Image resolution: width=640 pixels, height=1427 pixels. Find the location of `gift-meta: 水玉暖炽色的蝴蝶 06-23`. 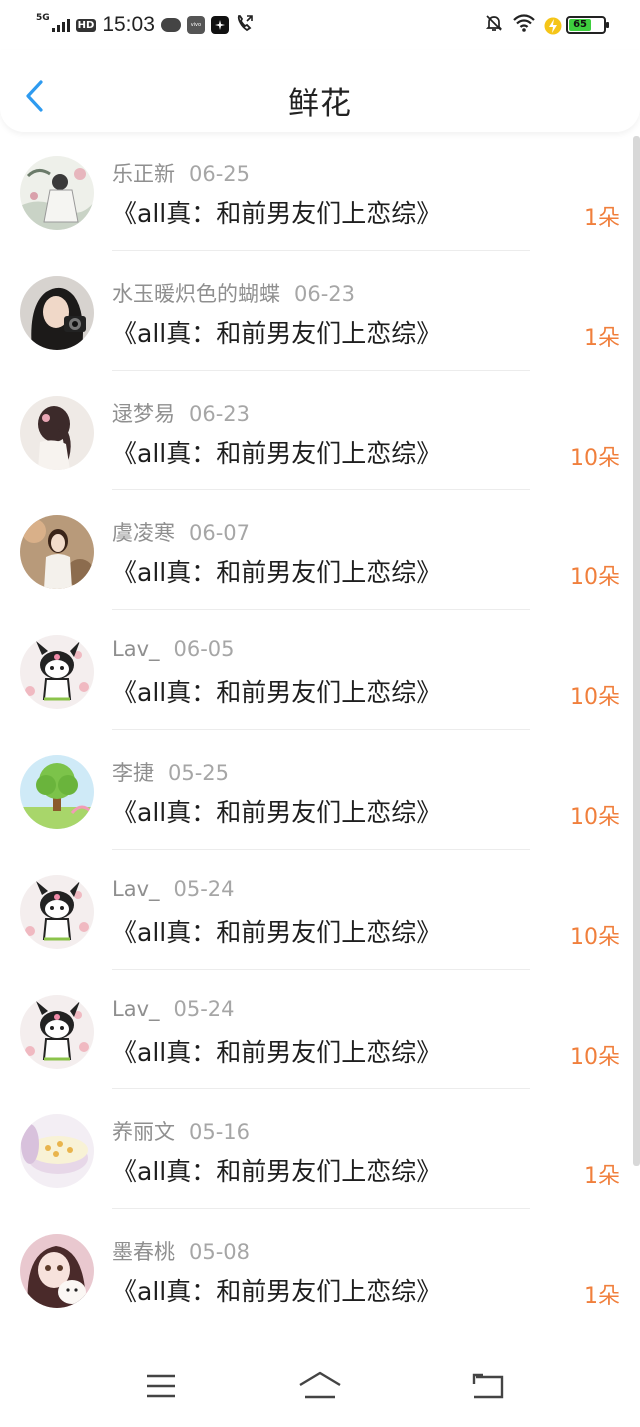

gift-meta: 水玉暖炽色的蝴蝶 06-23 is located at coordinates (233, 293).